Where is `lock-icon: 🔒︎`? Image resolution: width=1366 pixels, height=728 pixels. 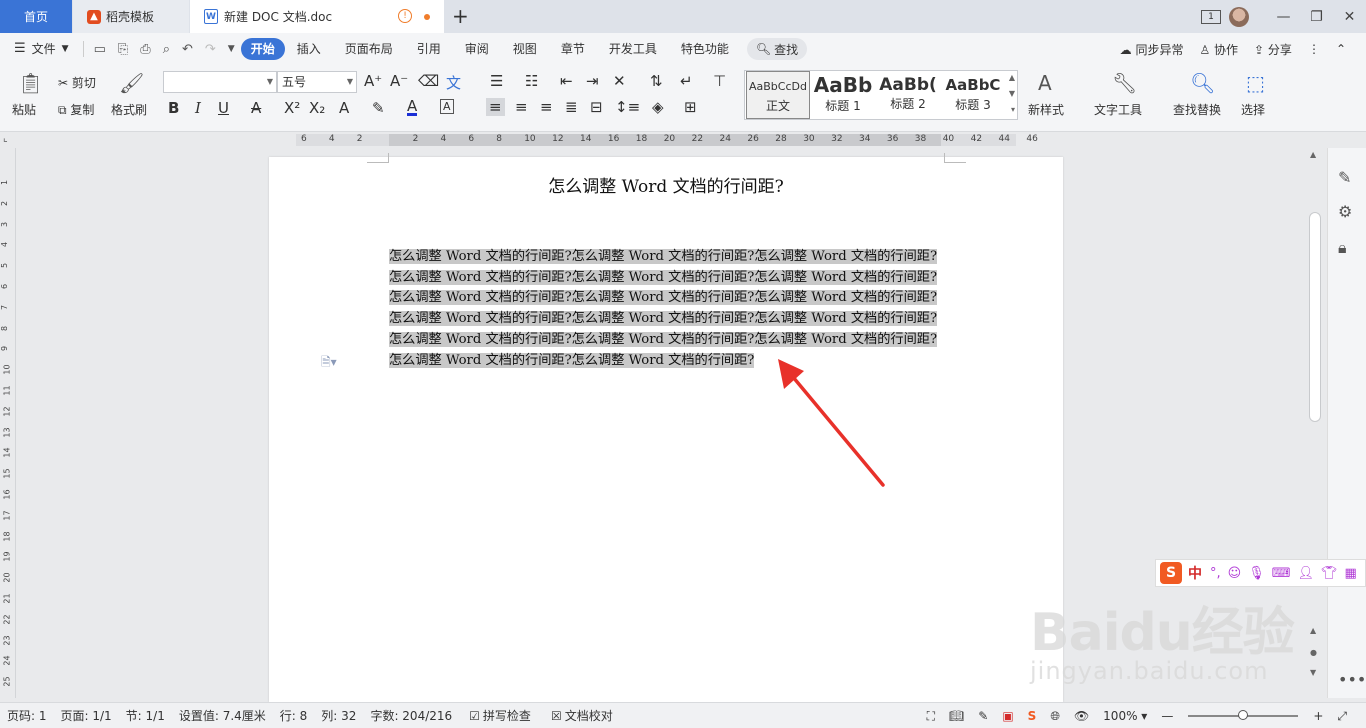
lock-icon: 🔒︎ is located at coordinates (1342, 248).